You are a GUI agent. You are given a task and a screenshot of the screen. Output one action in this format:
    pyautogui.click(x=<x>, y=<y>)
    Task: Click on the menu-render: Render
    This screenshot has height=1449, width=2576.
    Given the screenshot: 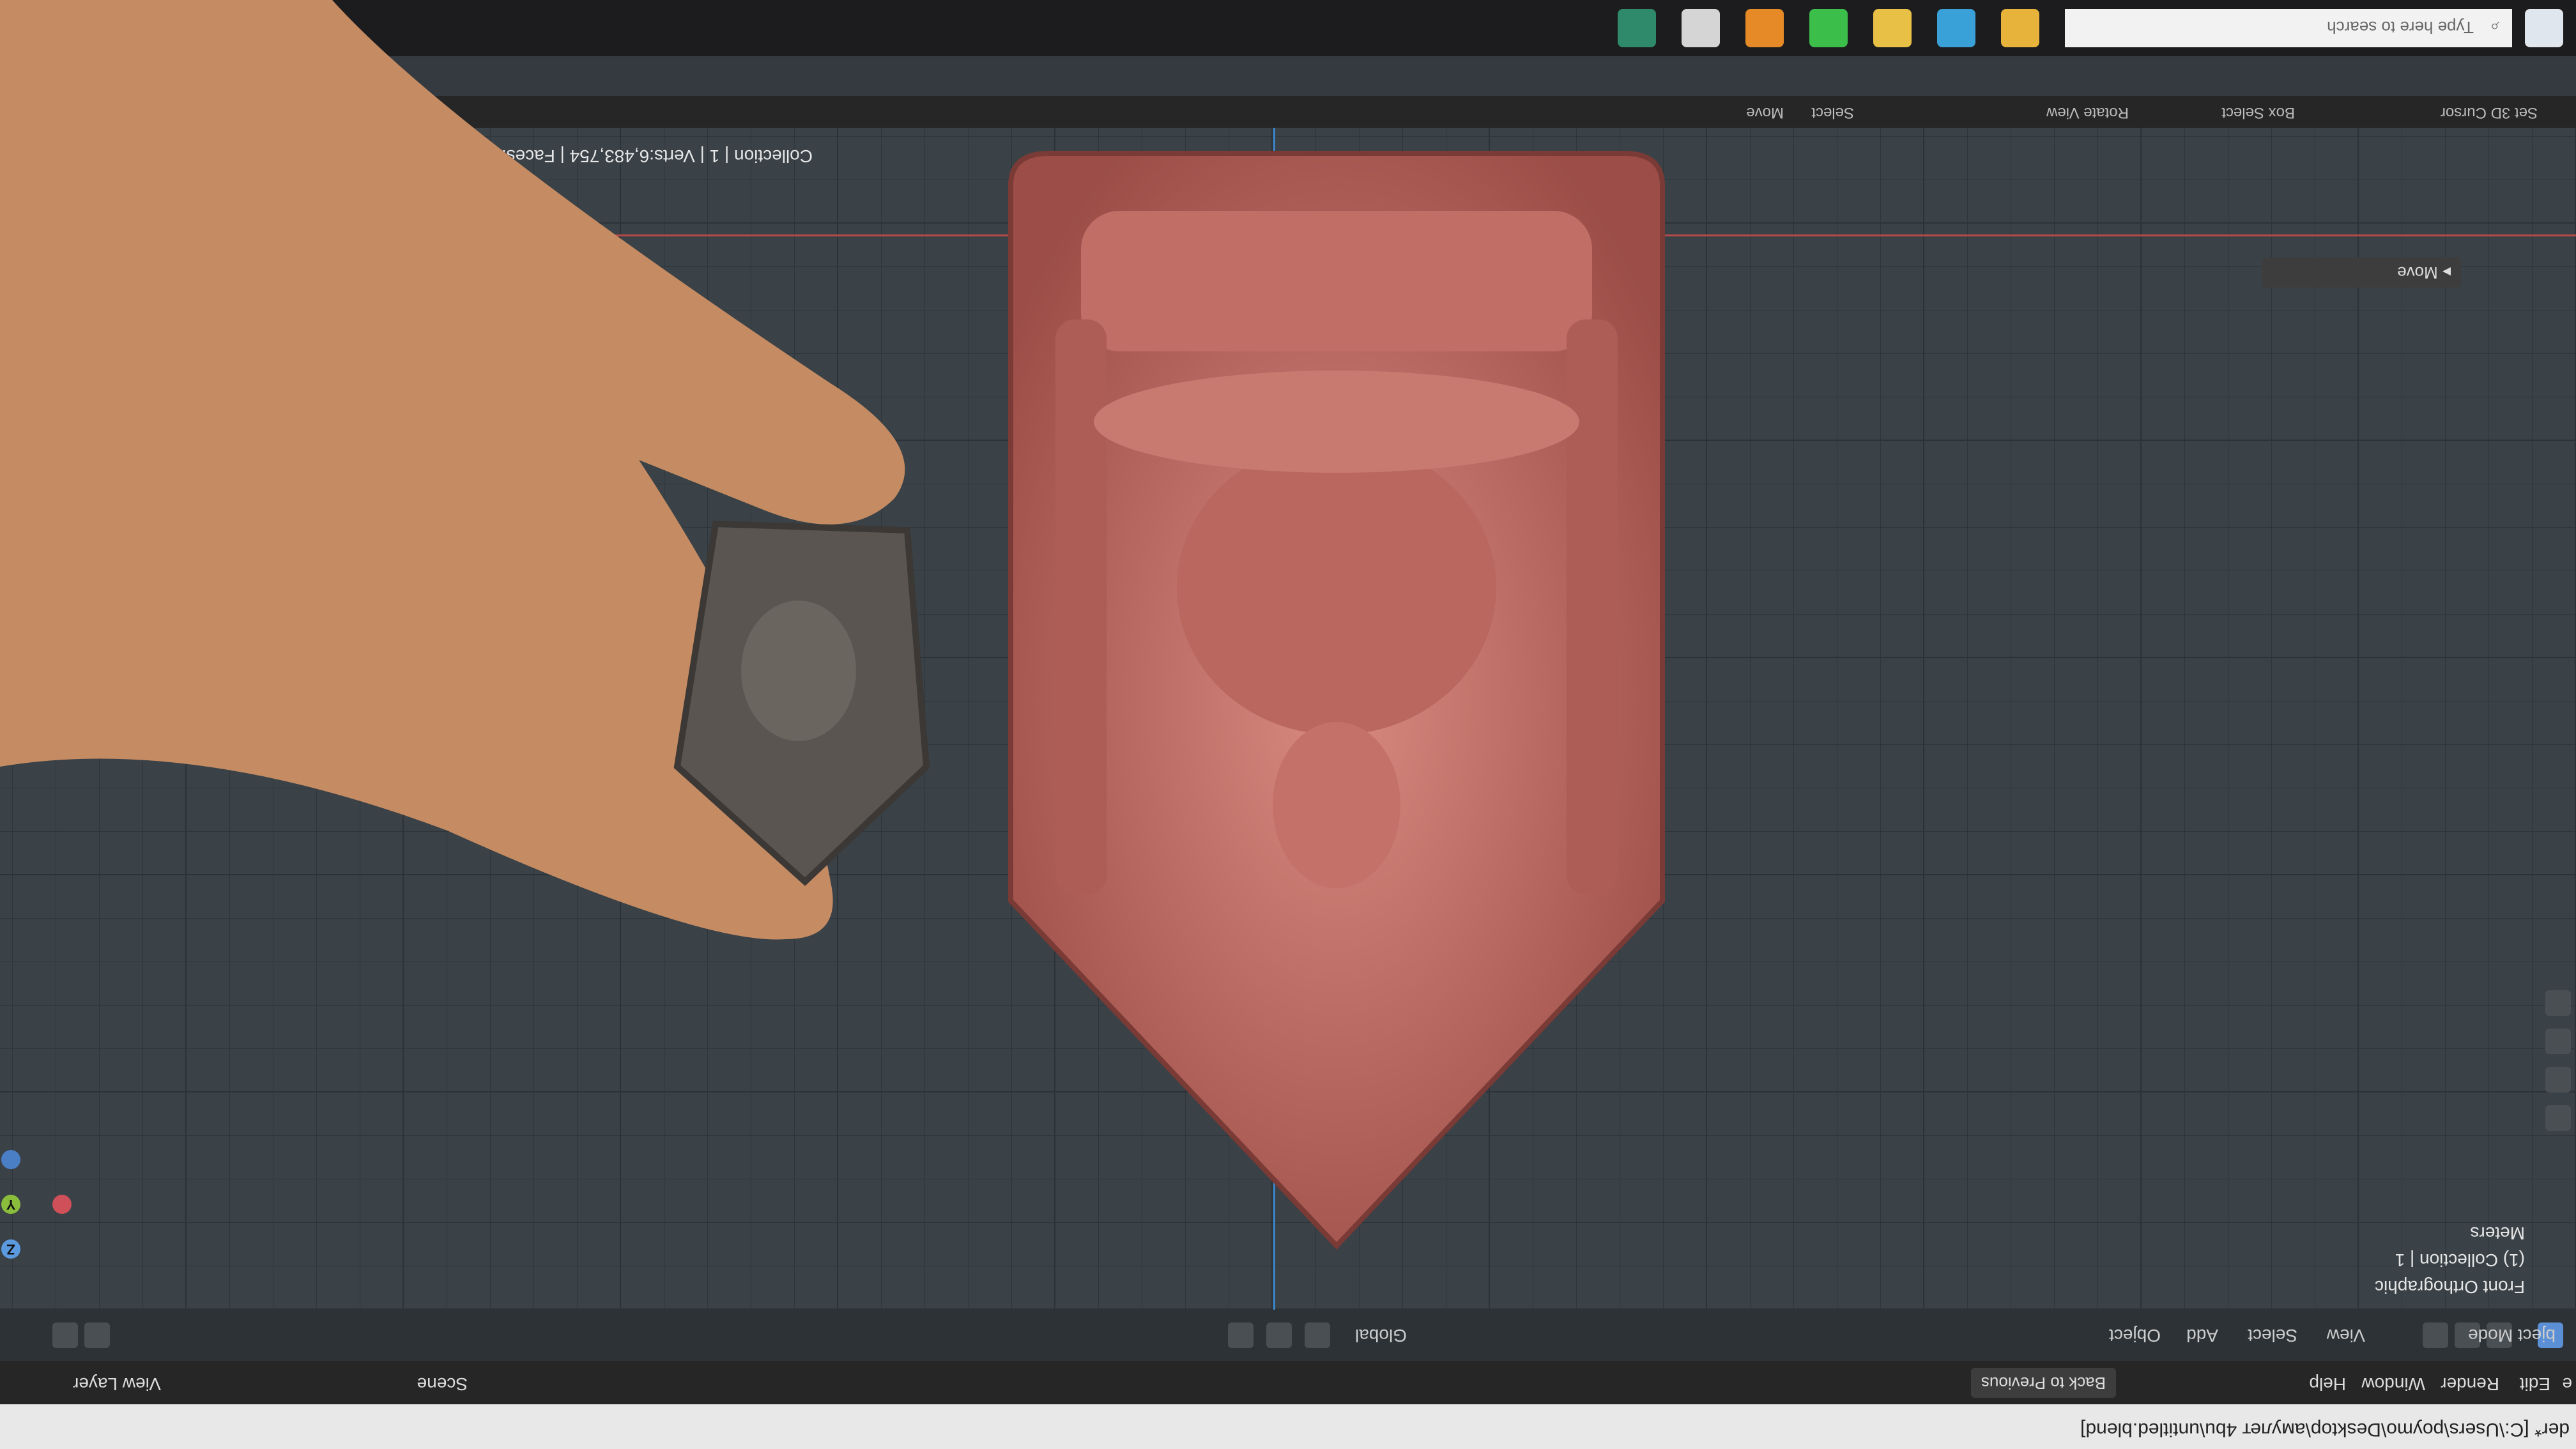 What is the action you would take?
    pyautogui.click(x=2470, y=1384)
    